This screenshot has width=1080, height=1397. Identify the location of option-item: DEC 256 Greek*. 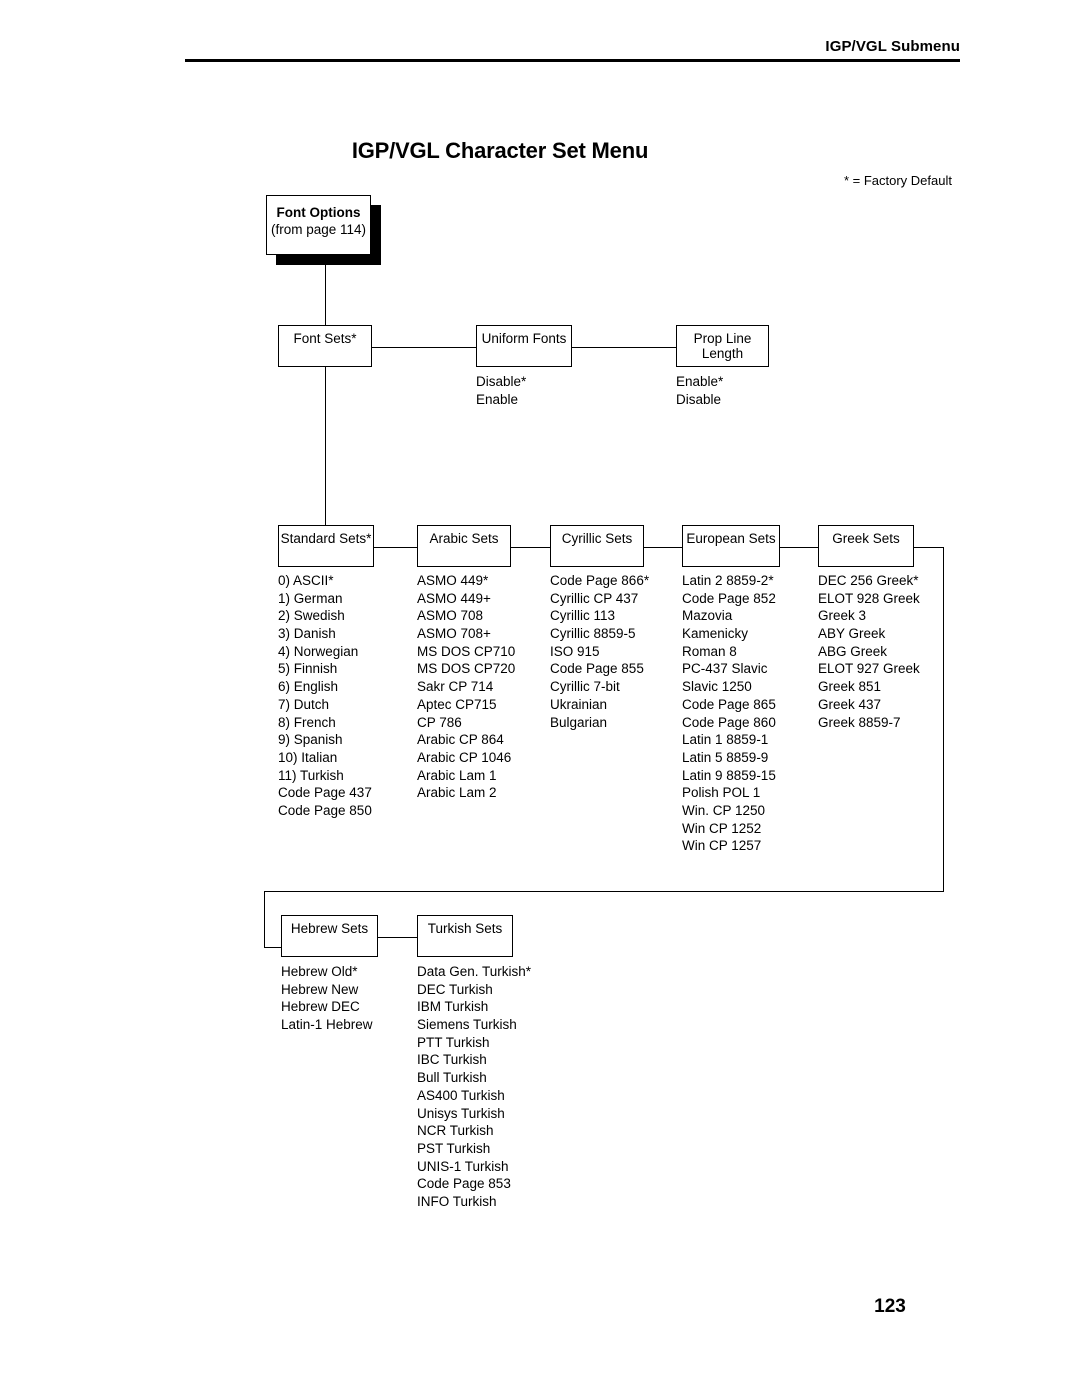
(868, 580).